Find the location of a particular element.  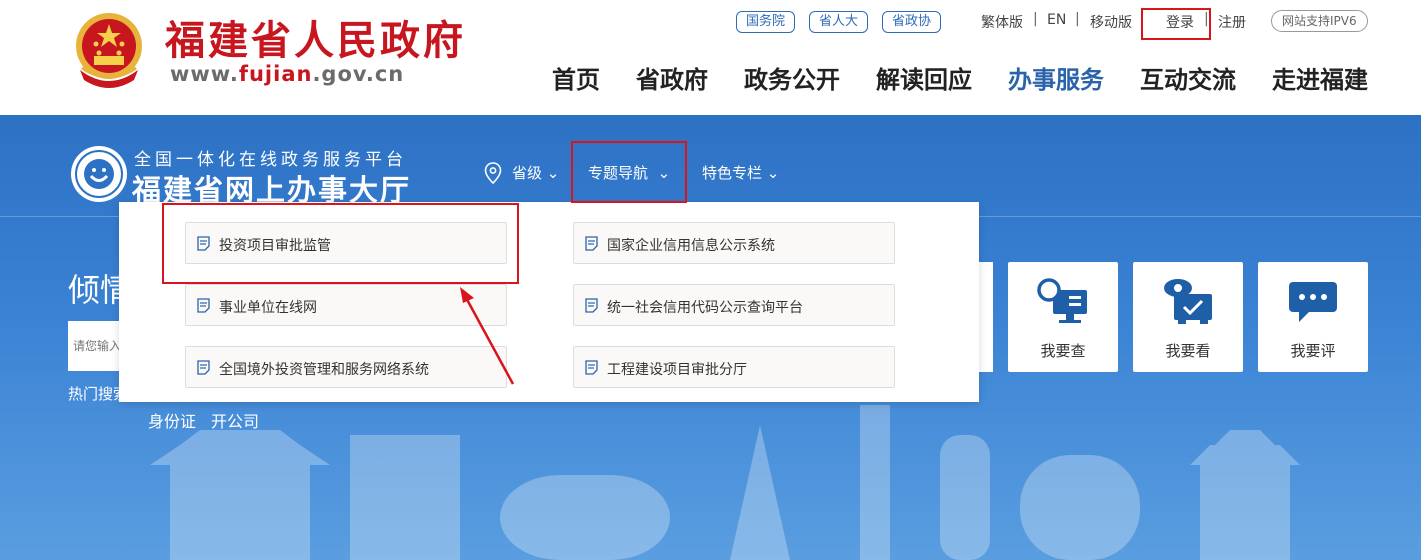

dropdown-item-enterprise-credit: 国家企业信用信息公示系统 is located at coordinates (734, 243).